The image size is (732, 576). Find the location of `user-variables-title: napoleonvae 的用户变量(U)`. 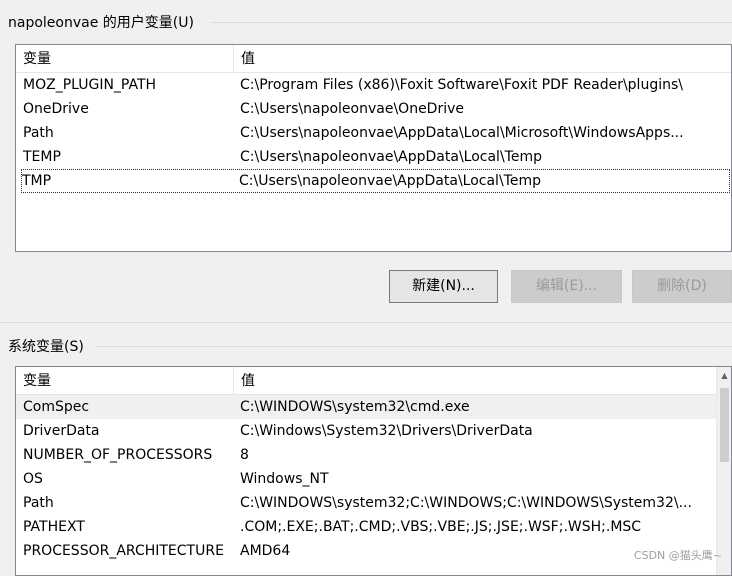

user-variables-title: napoleonvae 的用户变量(U) is located at coordinates (101, 23).